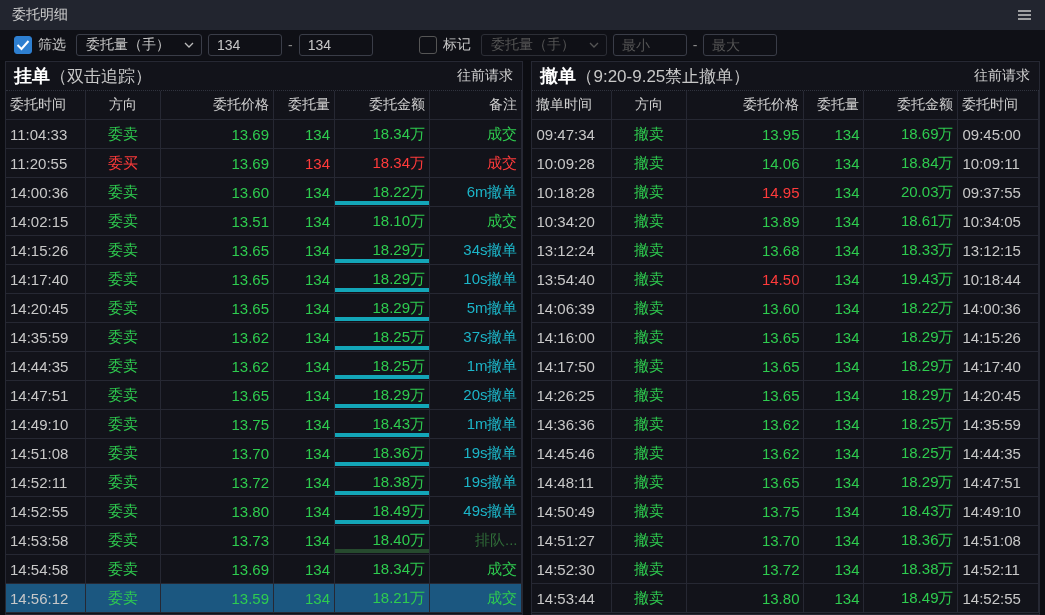 Image resolution: width=1045 pixels, height=615 pixels. I want to click on table-cell: 18.49万, so click(382, 511).